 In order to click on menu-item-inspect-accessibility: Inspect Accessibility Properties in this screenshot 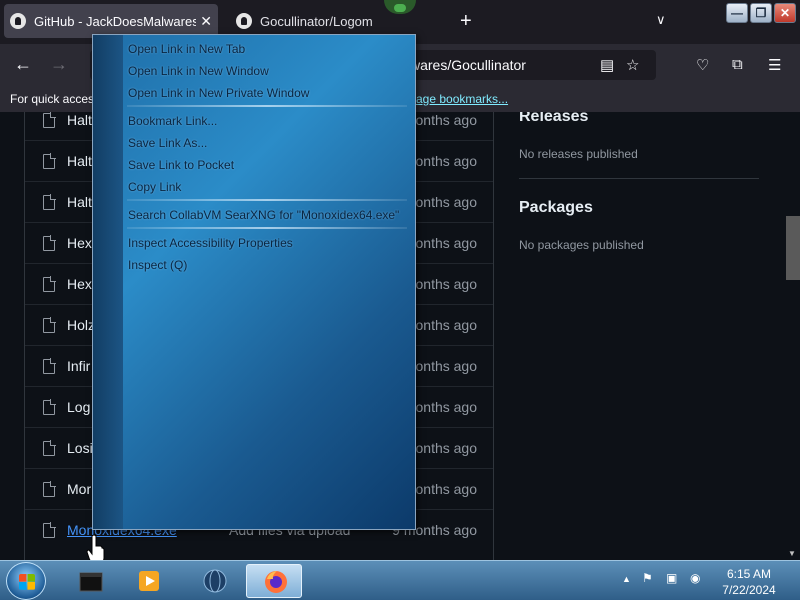, I will do `click(210, 243)`.